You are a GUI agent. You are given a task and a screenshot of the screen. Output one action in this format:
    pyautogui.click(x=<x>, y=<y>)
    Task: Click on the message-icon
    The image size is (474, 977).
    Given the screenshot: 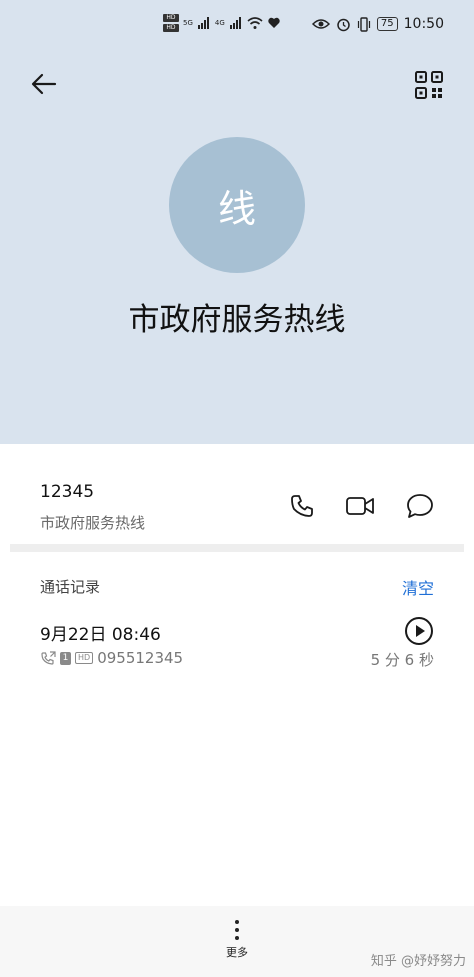 What is the action you would take?
    pyautogui.click(x=420, y=506)
    